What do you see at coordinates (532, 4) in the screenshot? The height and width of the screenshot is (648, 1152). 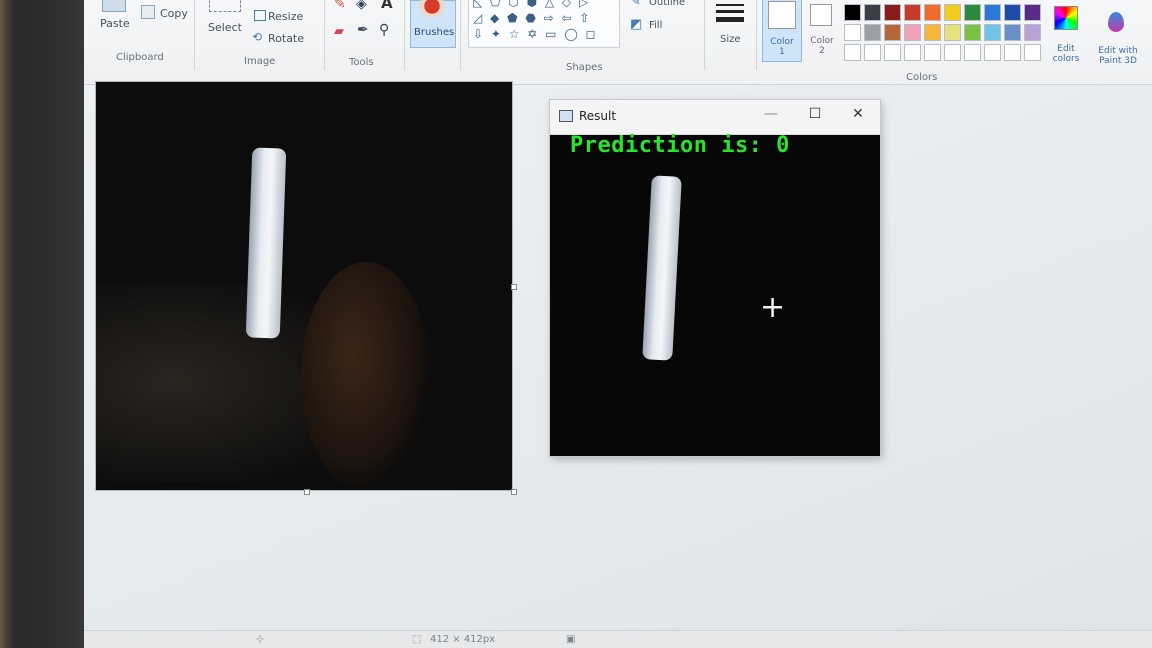 I see `shapes-row-1: ◺ ⬠ ⬡ ⬢ △ ◇ ▷` at bounding box center [532, 4].